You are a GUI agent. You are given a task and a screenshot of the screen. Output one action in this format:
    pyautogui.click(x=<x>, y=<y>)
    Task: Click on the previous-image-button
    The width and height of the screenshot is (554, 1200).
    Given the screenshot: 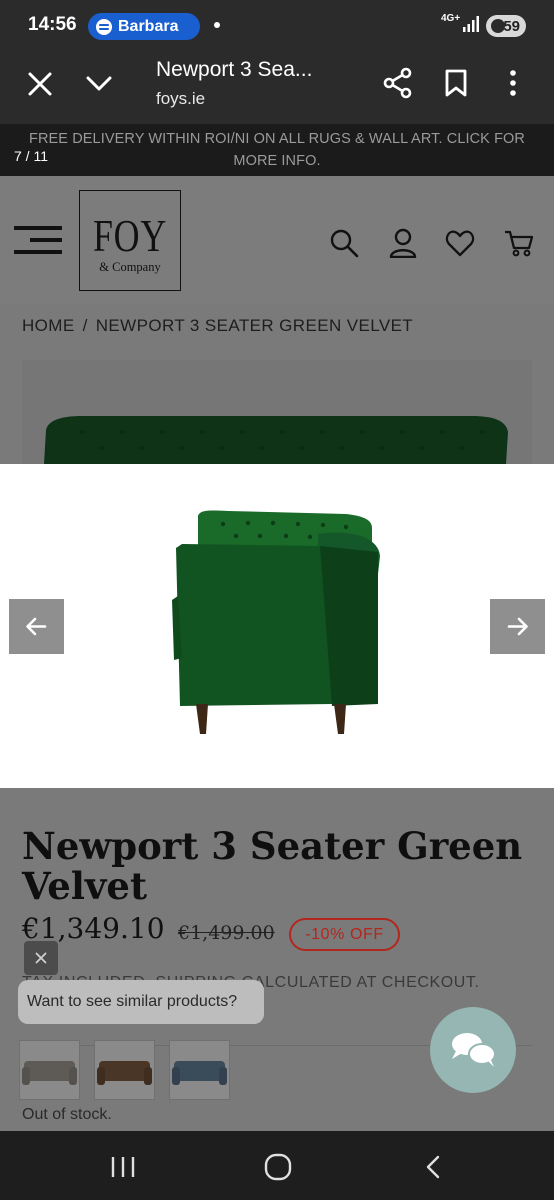 What is the action you would take?
    pyautogui.click(x=36, y=626)
    